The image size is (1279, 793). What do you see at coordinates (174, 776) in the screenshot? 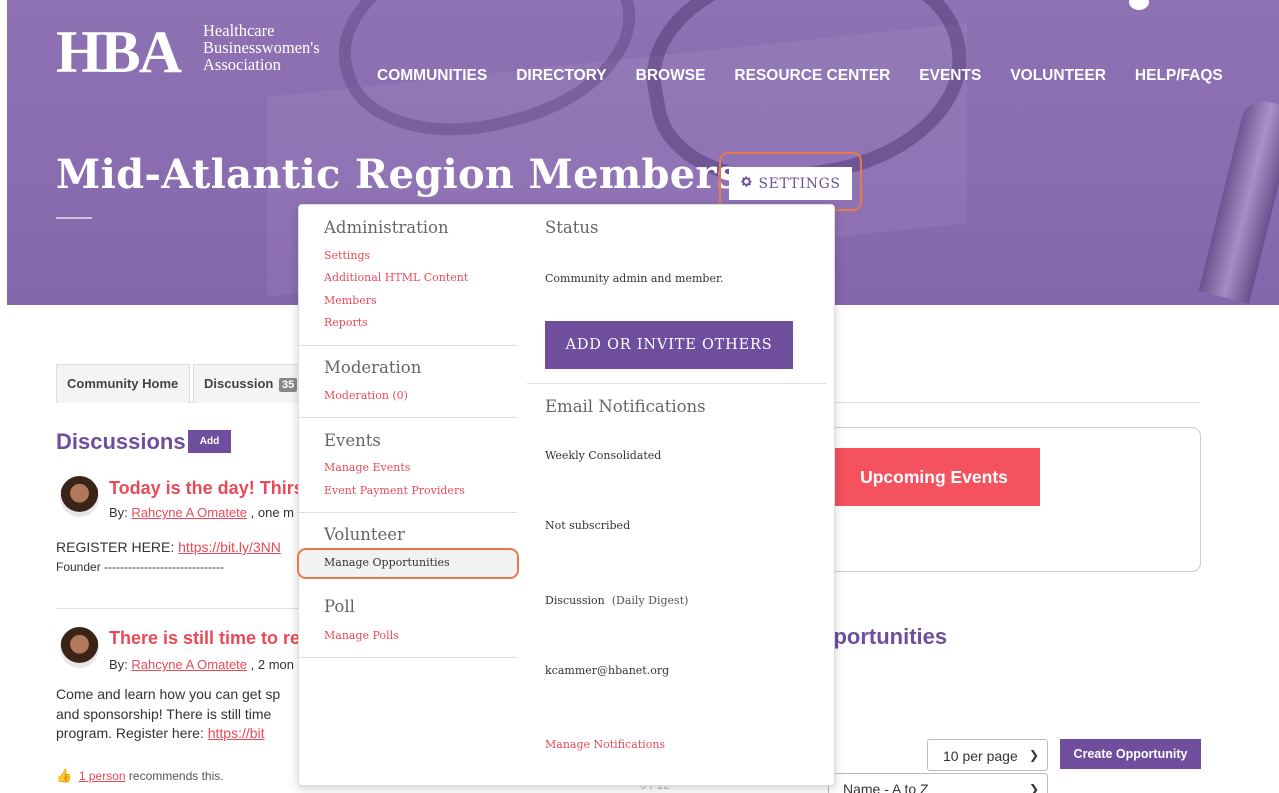
I see `recommend-text: recommends this.` at bounding box center [174, 776].